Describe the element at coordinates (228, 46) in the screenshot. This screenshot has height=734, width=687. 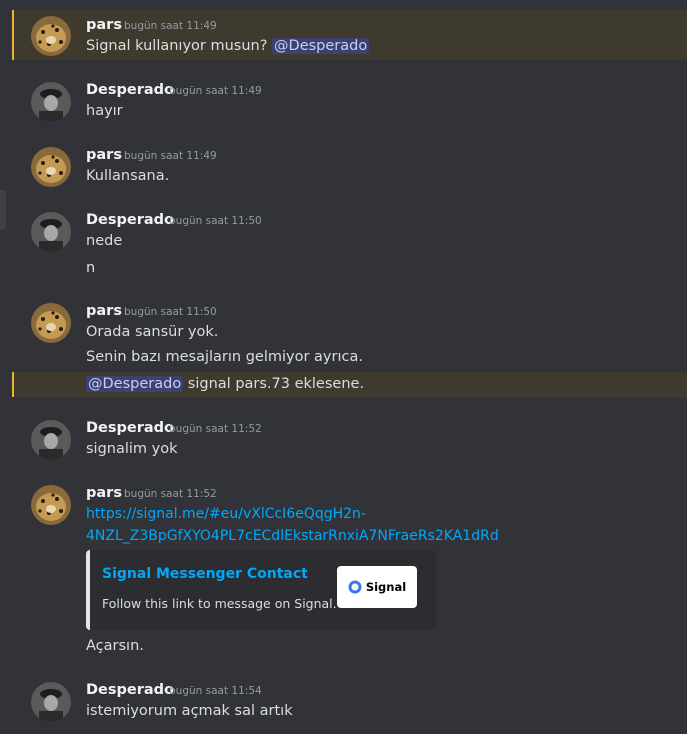
I see `message-text: Signal kullanıyor musun? @Desperado` at that location.